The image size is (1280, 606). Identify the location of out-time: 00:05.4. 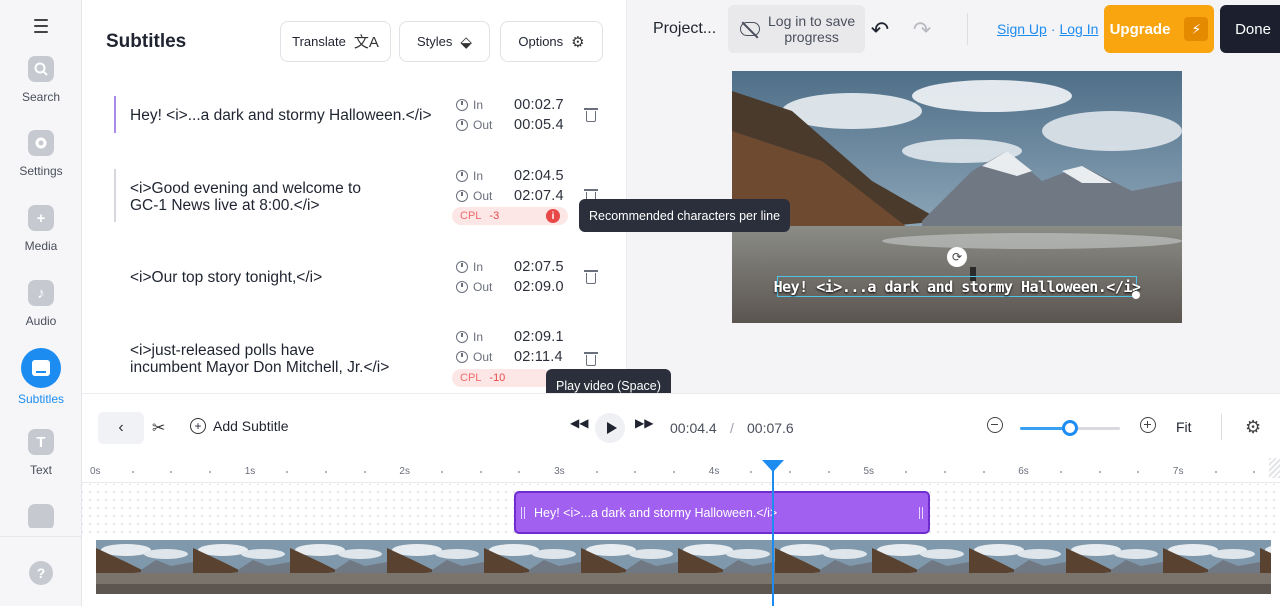
(539, 125).